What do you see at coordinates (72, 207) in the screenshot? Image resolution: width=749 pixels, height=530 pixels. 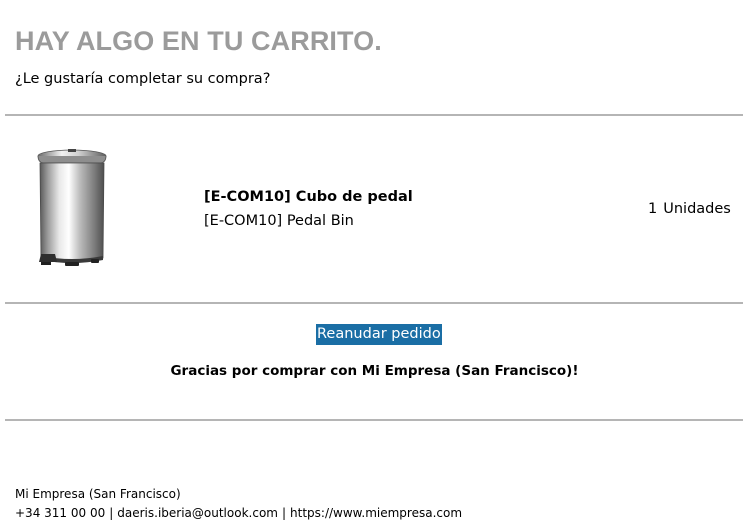 I see `pedal-bin-image` at bounding box center [72, 207].